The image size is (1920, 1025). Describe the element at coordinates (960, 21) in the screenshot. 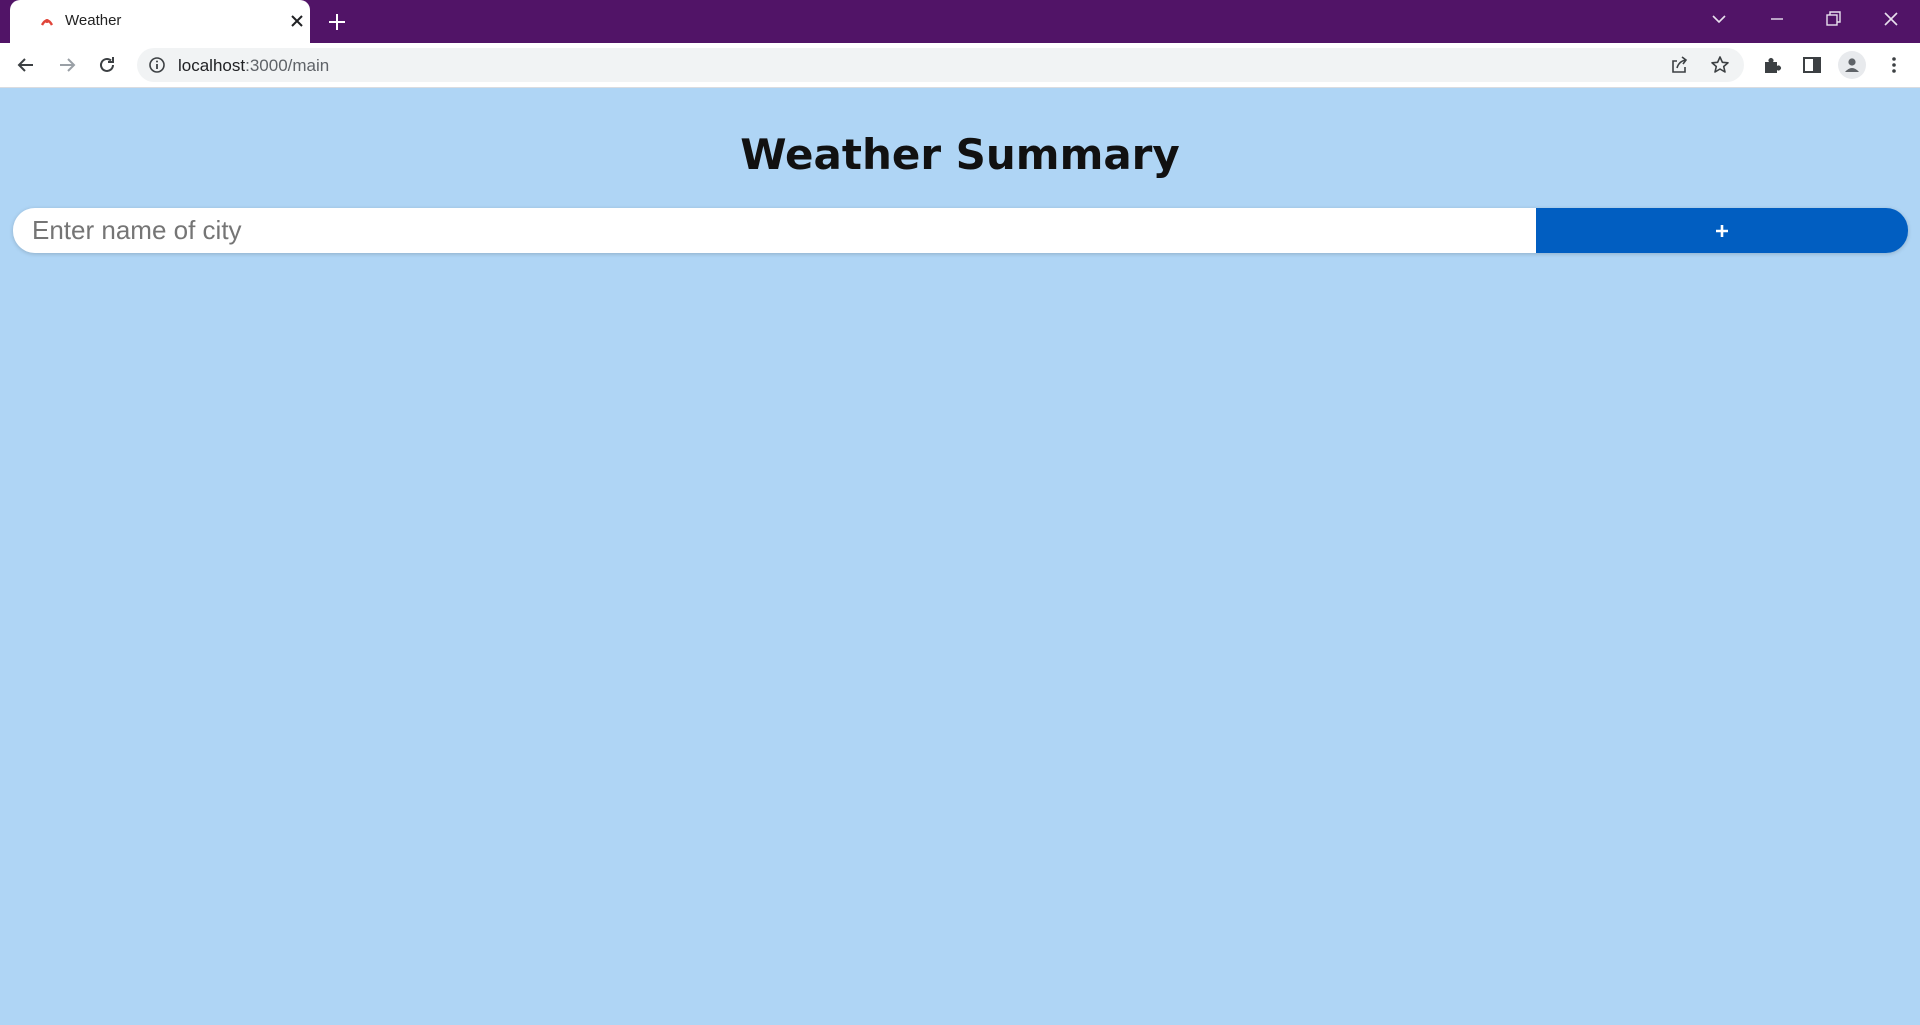

I see `browser-titlebar: Weather` at that location.